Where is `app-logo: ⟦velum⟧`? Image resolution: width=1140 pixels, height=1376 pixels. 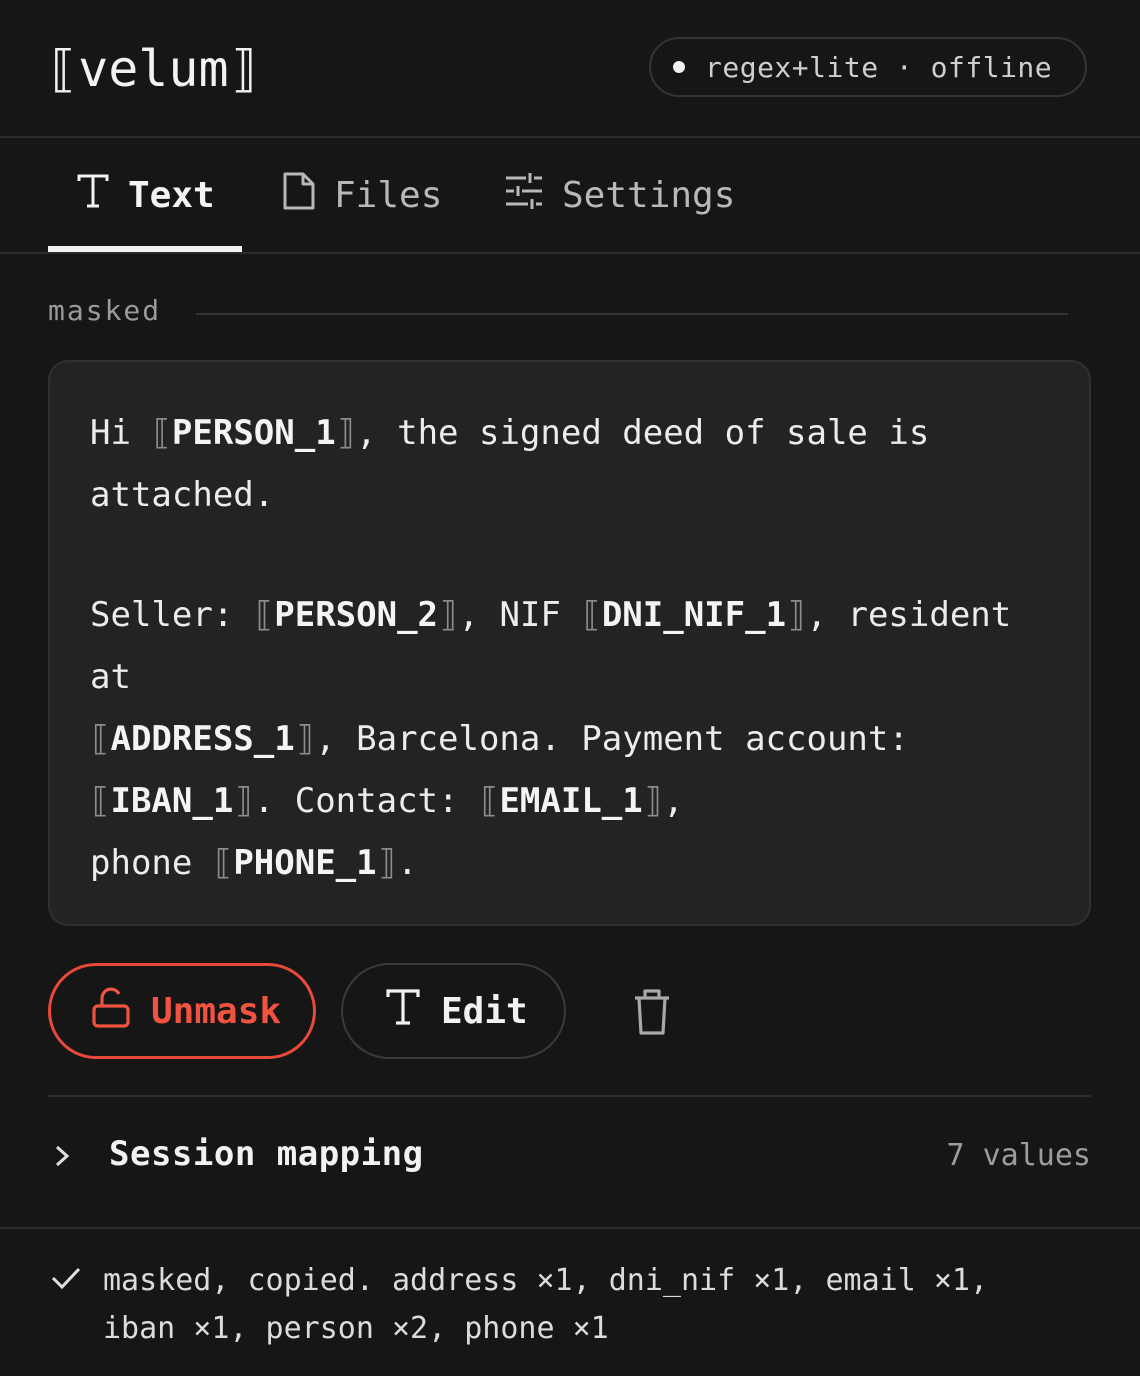 app-logo: ⟦velum⟧ is located at coordinates (153, 69).